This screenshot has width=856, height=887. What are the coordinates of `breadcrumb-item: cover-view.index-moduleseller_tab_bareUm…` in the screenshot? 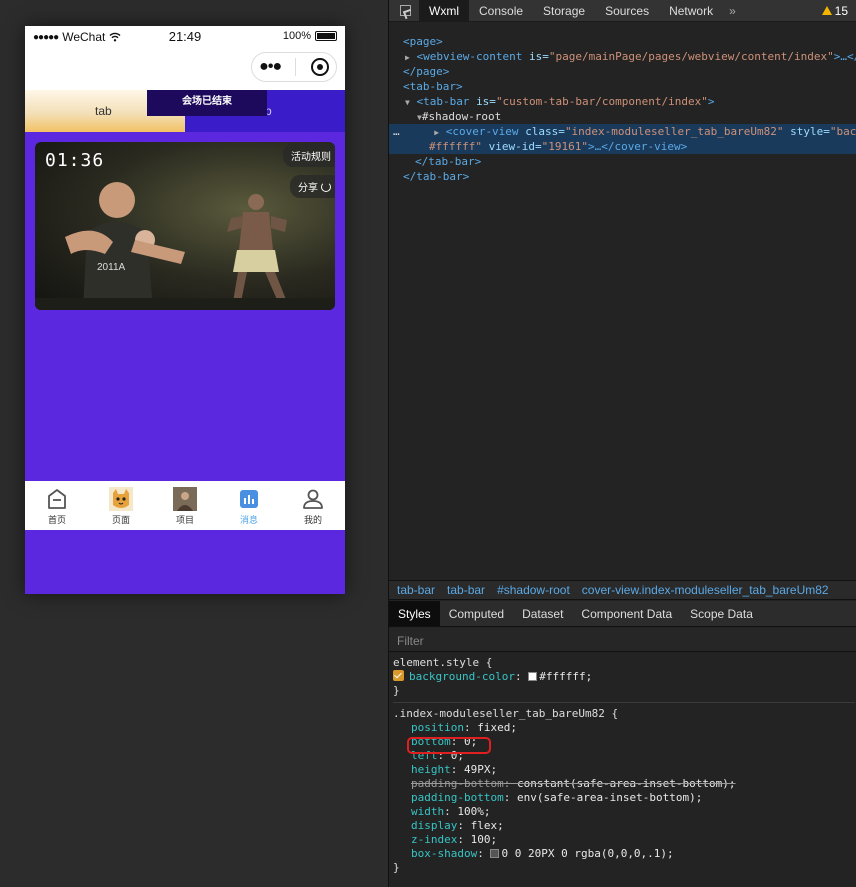 It's located at (705, 590).